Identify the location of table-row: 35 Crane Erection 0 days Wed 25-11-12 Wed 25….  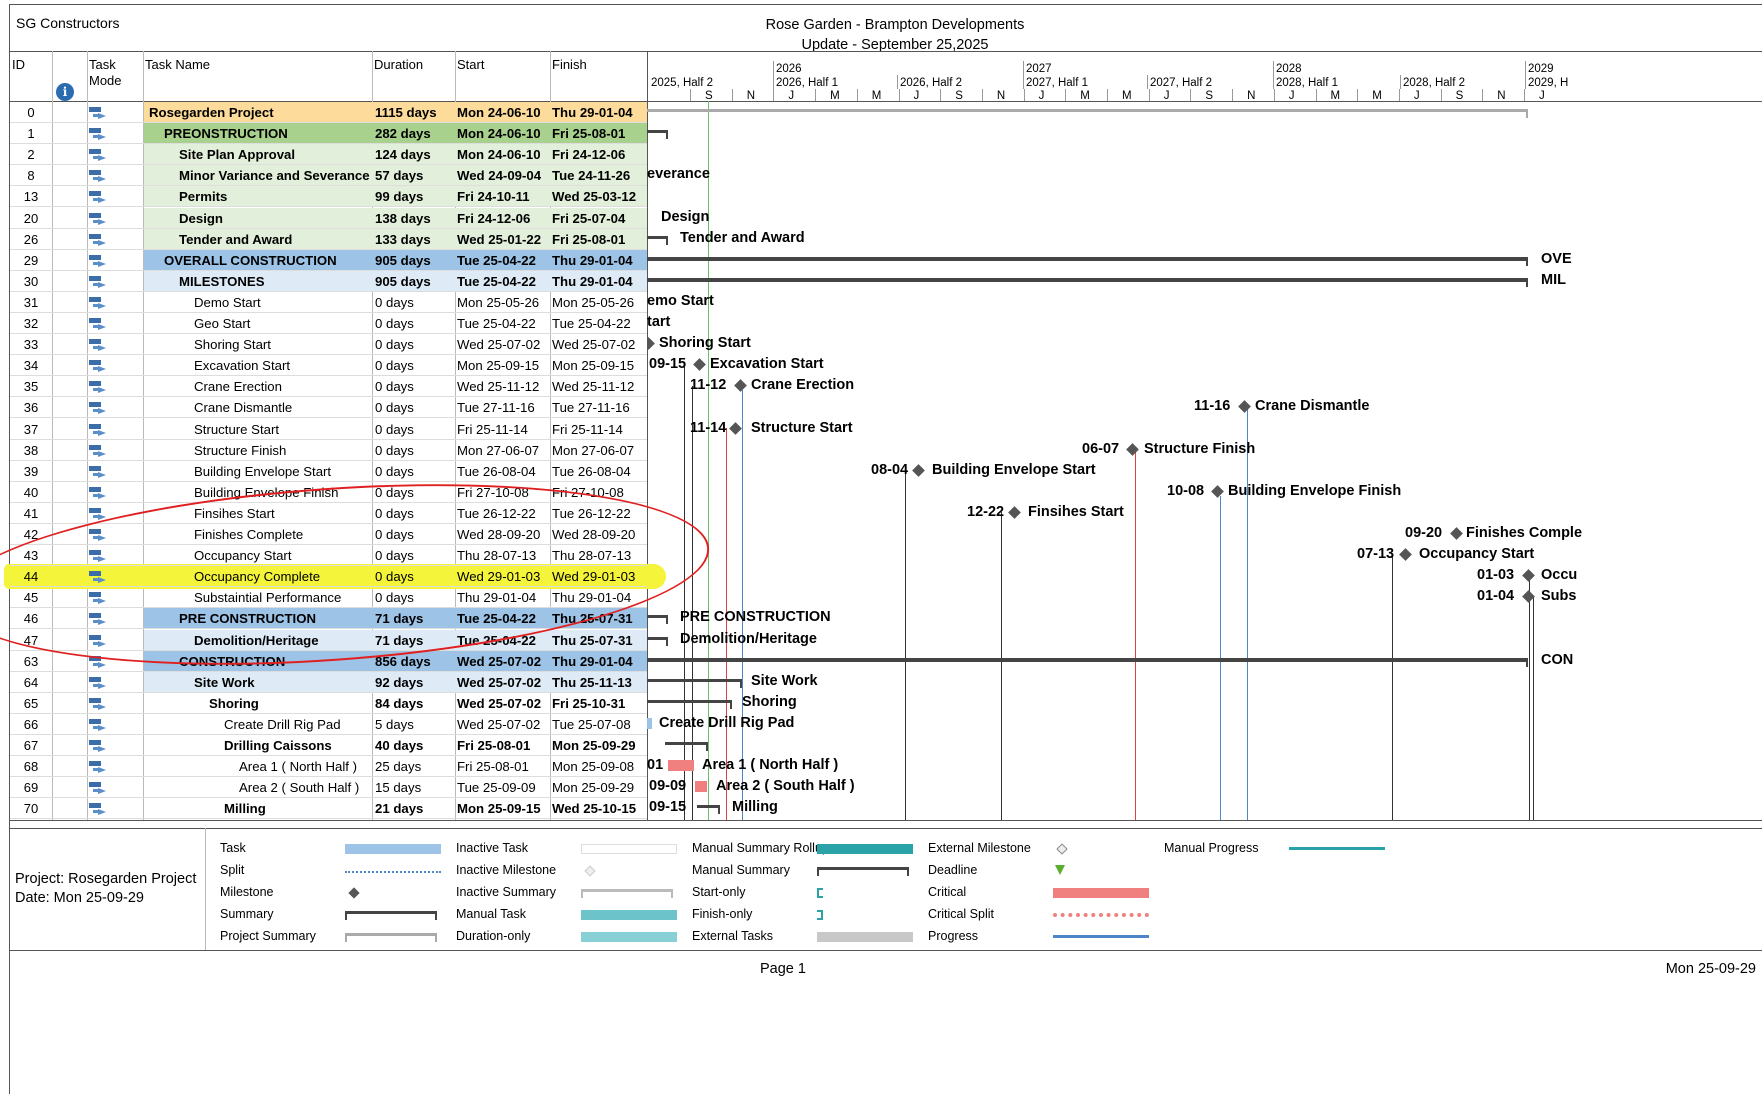
(328, 387).